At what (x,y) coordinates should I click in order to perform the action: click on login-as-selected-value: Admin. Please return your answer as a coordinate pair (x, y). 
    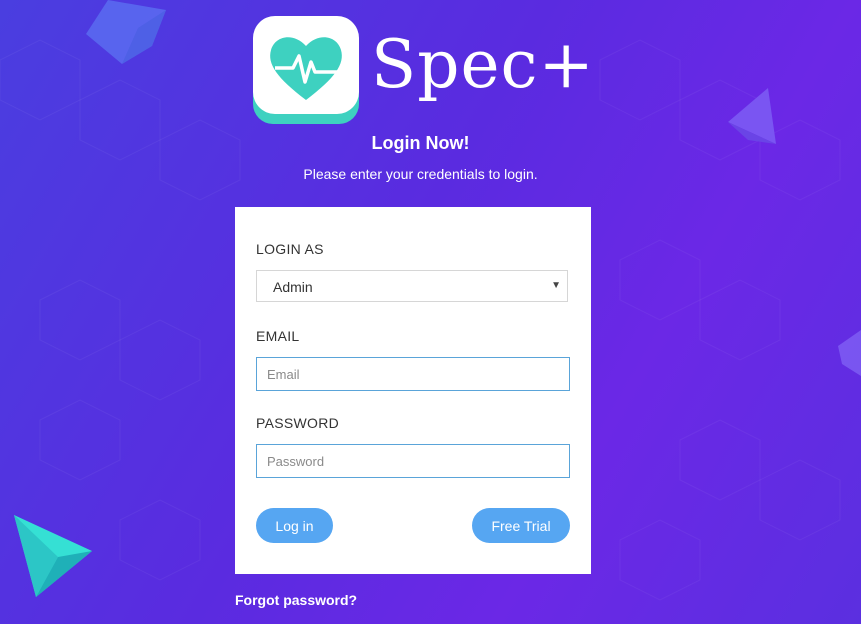
    Looking at the image, I should click on (293, 287).